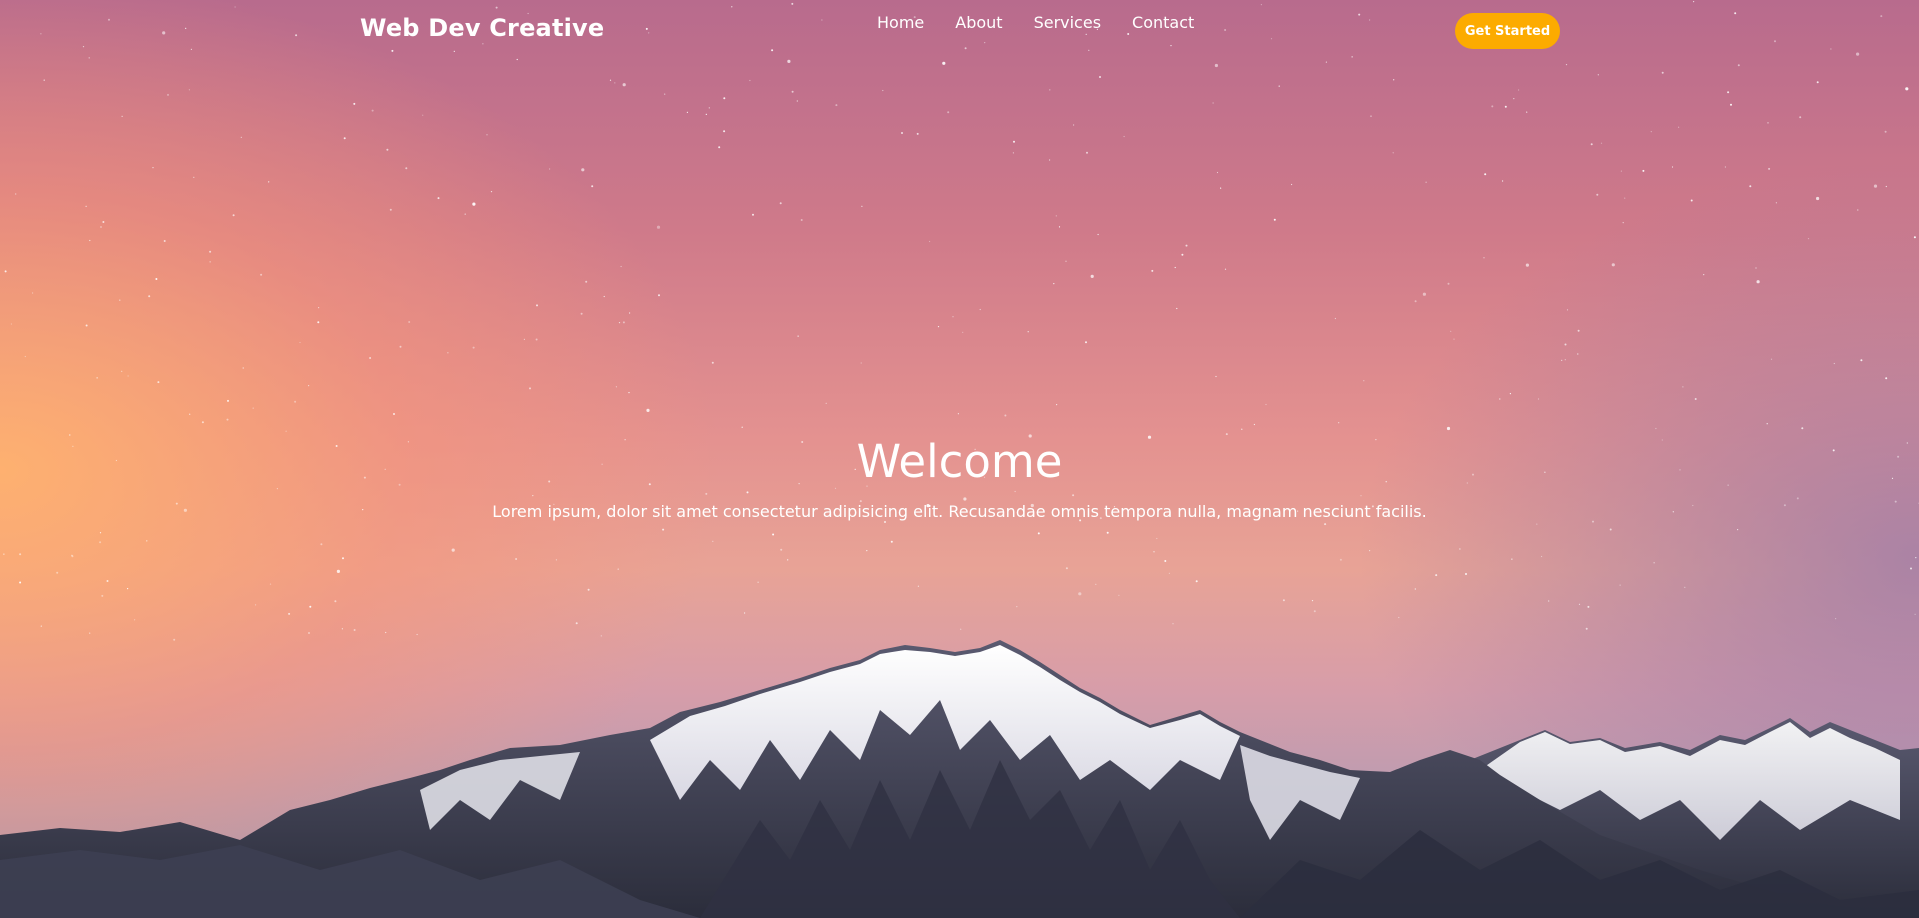 The width and height of the screenshot is (1919, 918). What do you see at coordinates (959, 461) in the screenshot?
I see `hero-title: Welcome` at bounding box center [959, 461].